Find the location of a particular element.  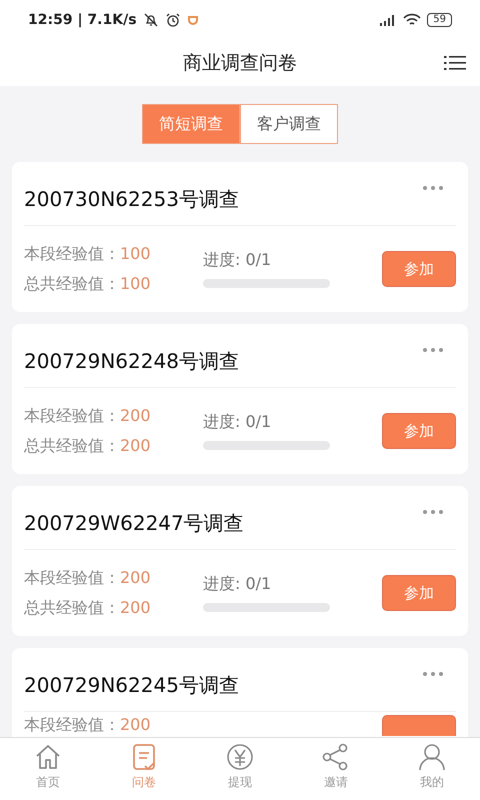

segment-tab: 客户调查 is located at coordinates (289, 124).